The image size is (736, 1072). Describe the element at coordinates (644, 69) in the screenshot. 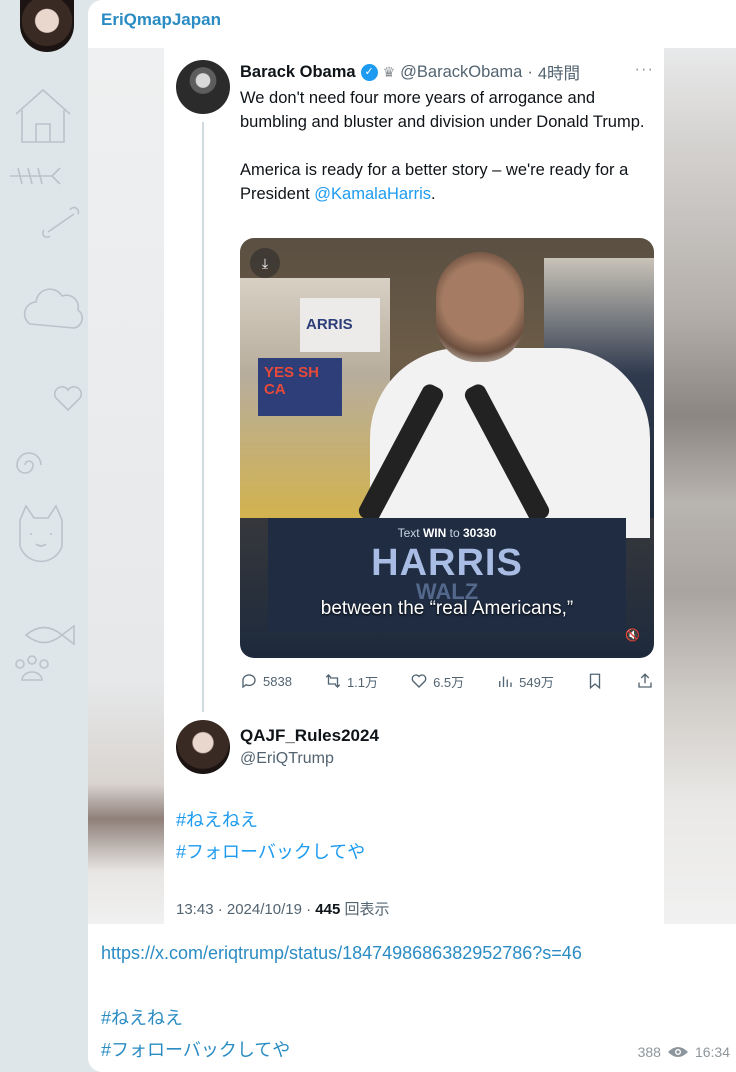

I see `more-options-icon: ···` at that location.